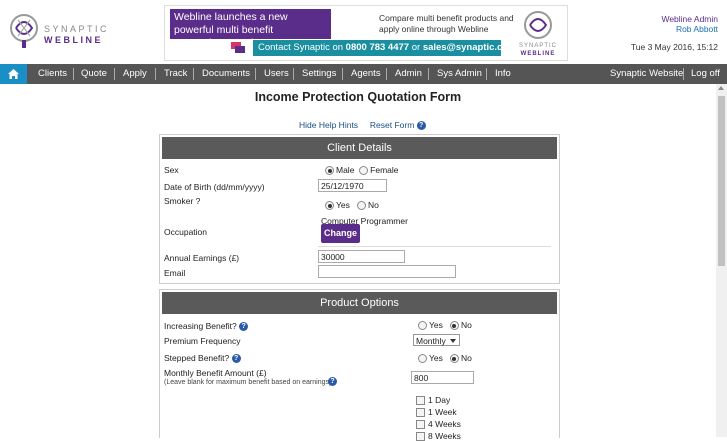 The image size is (727, 441). What do you see at coordinates (537, 46) in the screenshot?
I see `banner-logo-line1: SYNAPTIC` at bounding box center [537, 46].